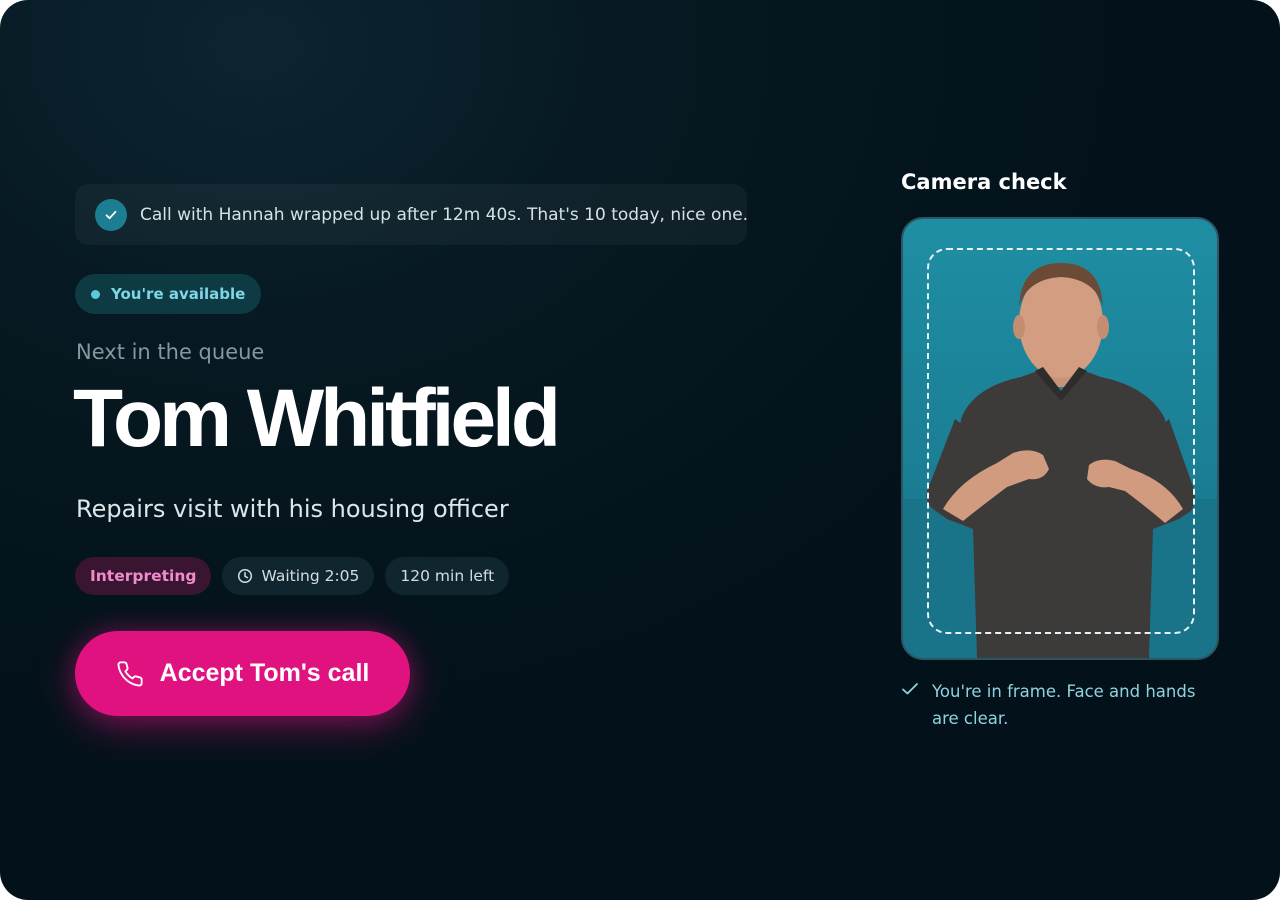 Image resolution: width=1280 pixels, height=900 pixels. What do you see at coordinates (910, 689) in the screenshot?
I see `check-icon` at bounding box center [910, 689].